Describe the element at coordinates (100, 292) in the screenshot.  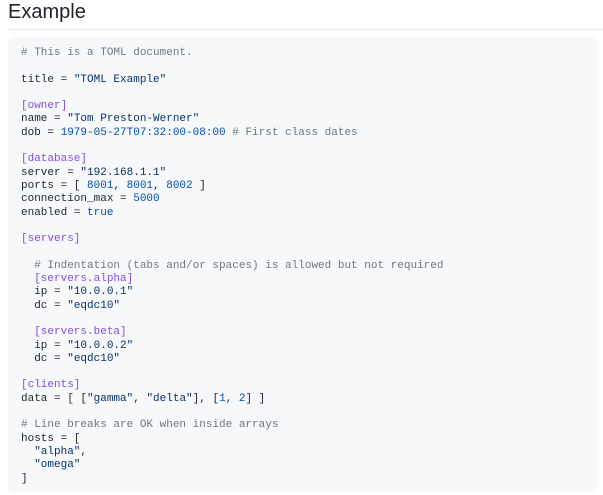
I see `code-string: "10.0.0.1"` at that location.